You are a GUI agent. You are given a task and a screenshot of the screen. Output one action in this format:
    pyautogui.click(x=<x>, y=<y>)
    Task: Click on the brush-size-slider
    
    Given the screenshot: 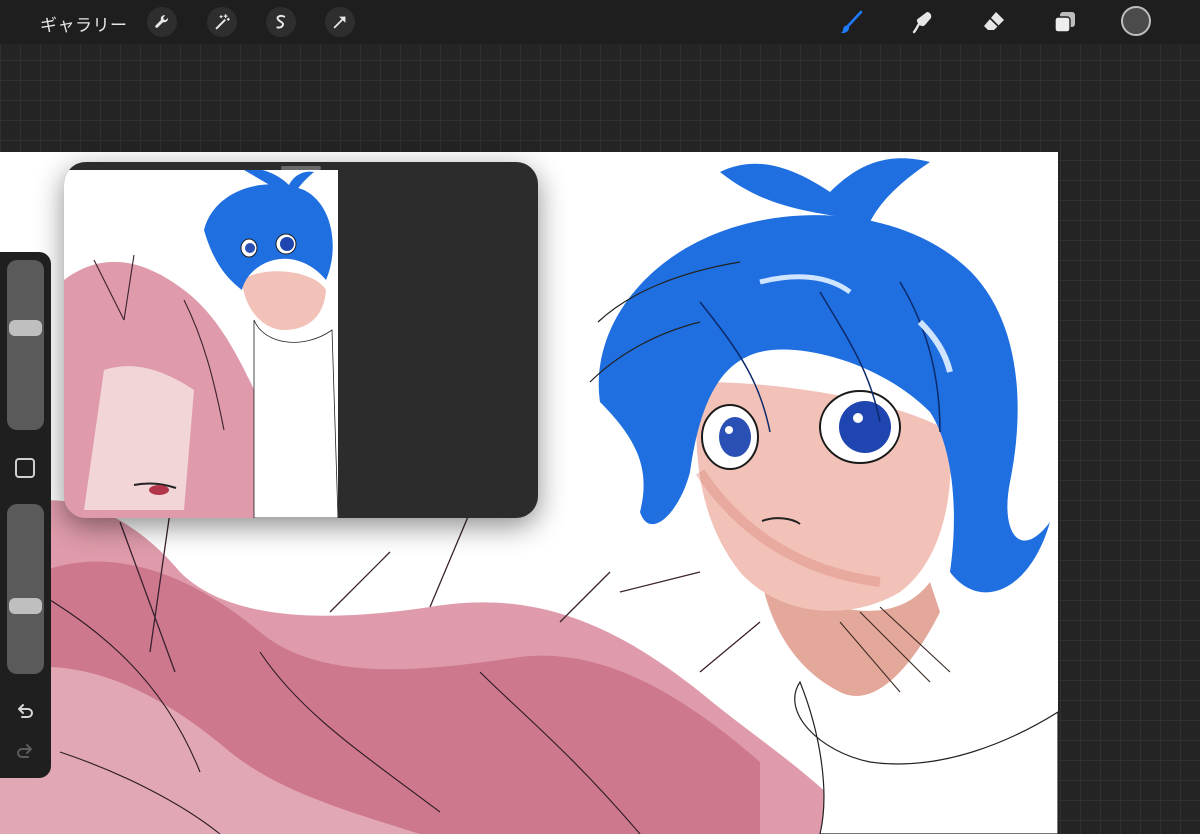 What is the action you would take?
    pyautogui.click(x=25, y=345)
    